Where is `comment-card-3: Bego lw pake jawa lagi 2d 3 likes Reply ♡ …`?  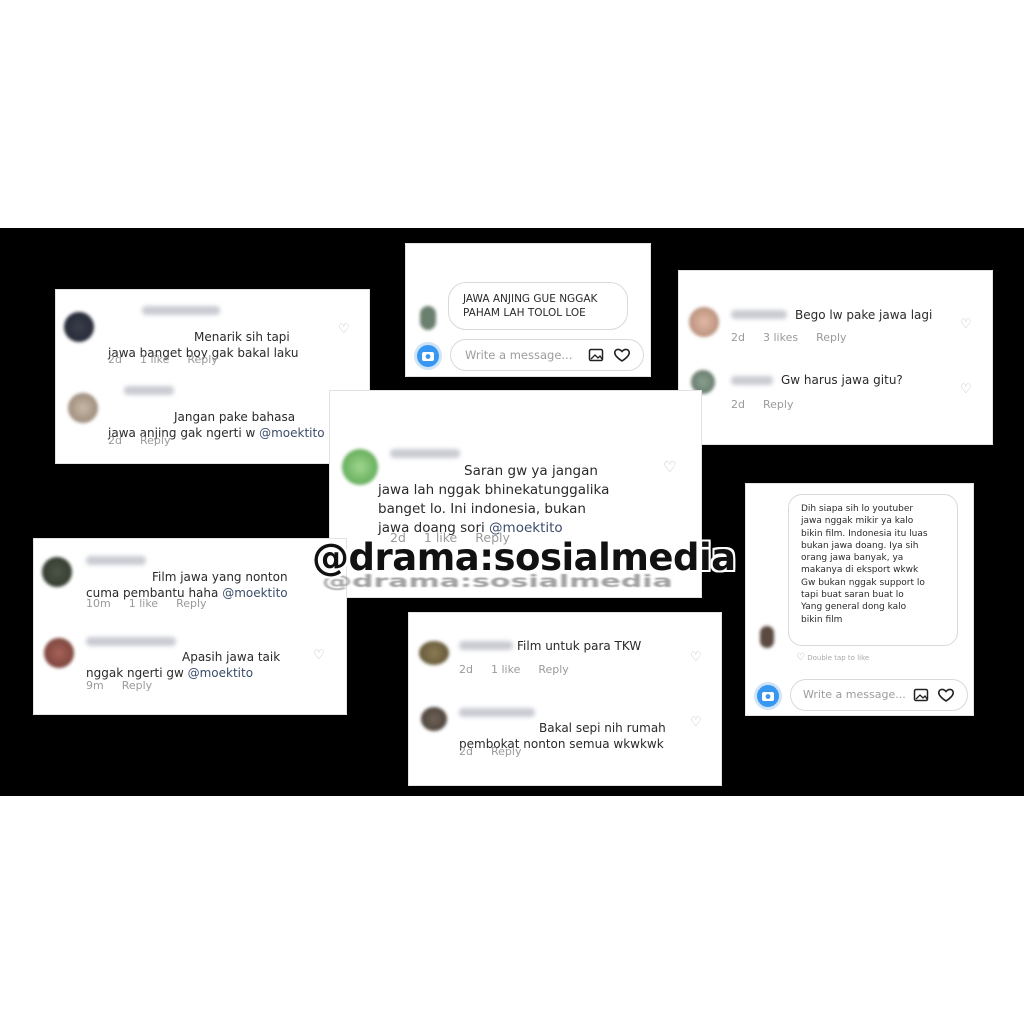 comment-card-3: Bego lw pake jawa lagi 2d 3 likes Reply ♡ … is located at coordinates (835, 357).